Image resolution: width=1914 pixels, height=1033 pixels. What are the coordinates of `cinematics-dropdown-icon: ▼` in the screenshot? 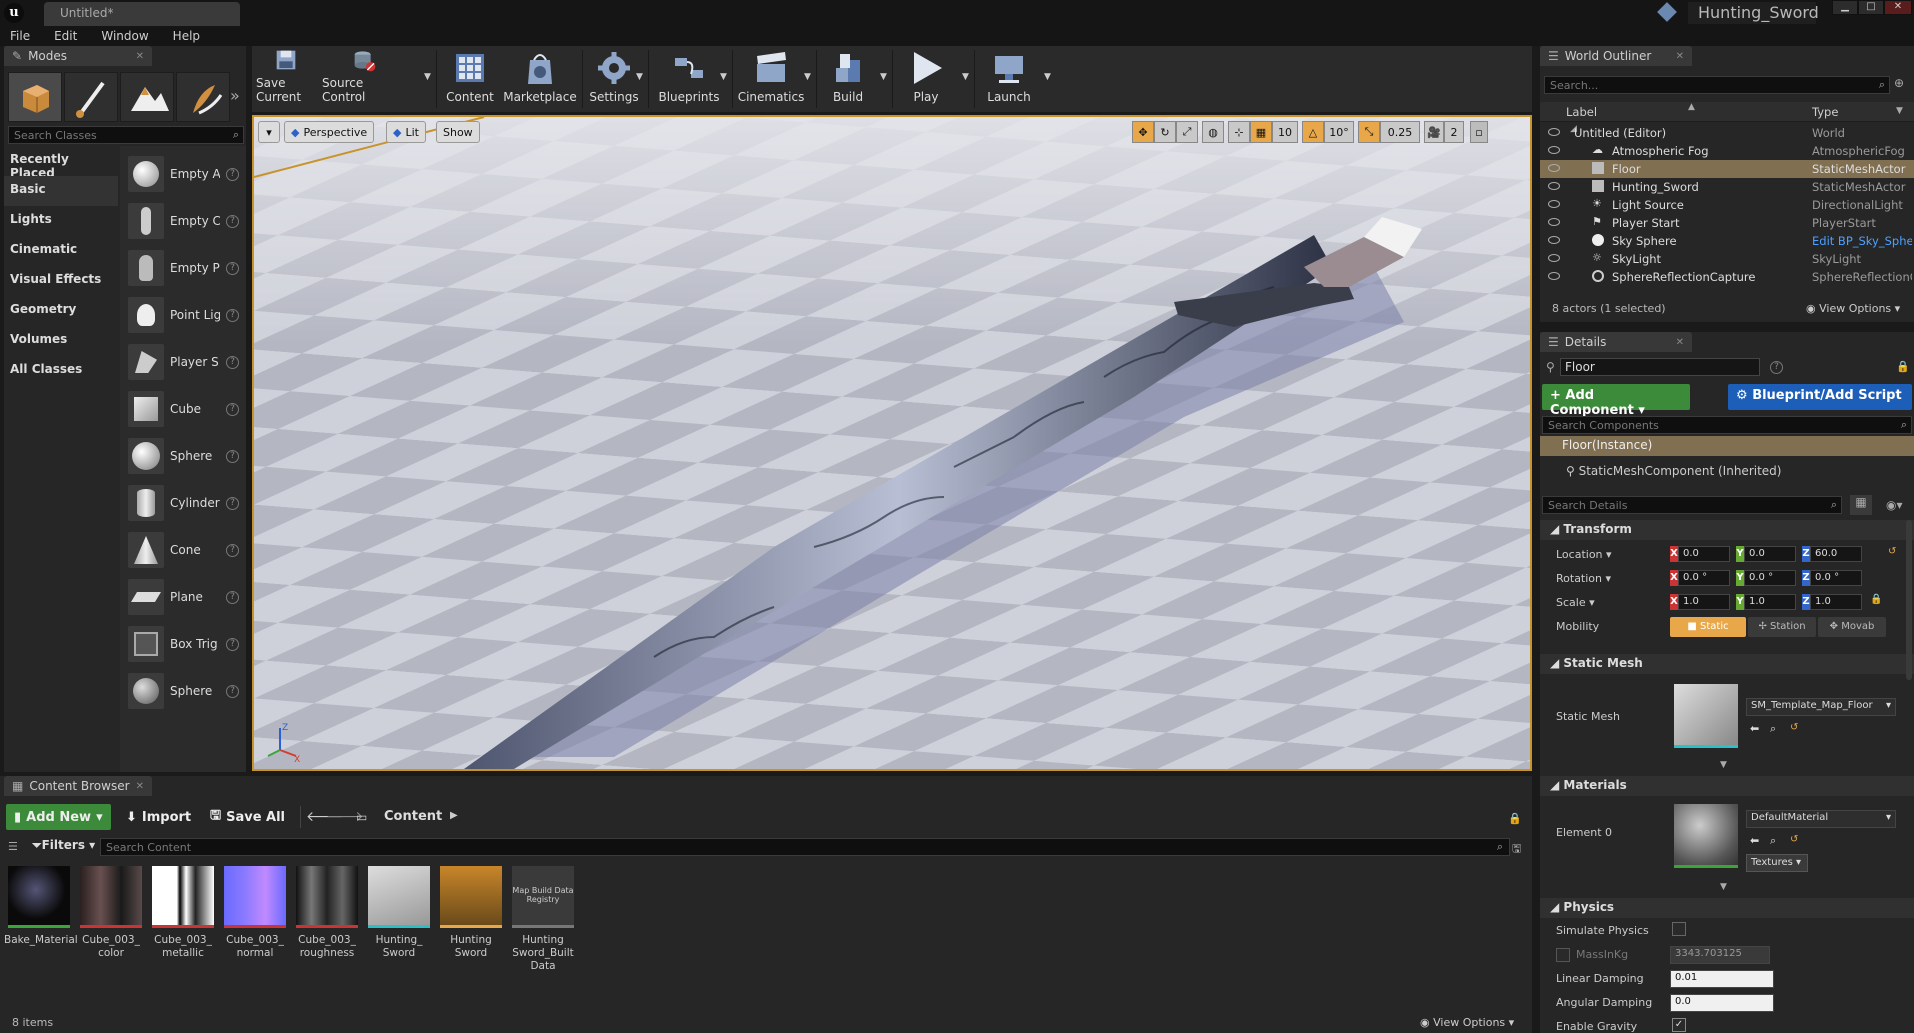 It's located at (807, 77).